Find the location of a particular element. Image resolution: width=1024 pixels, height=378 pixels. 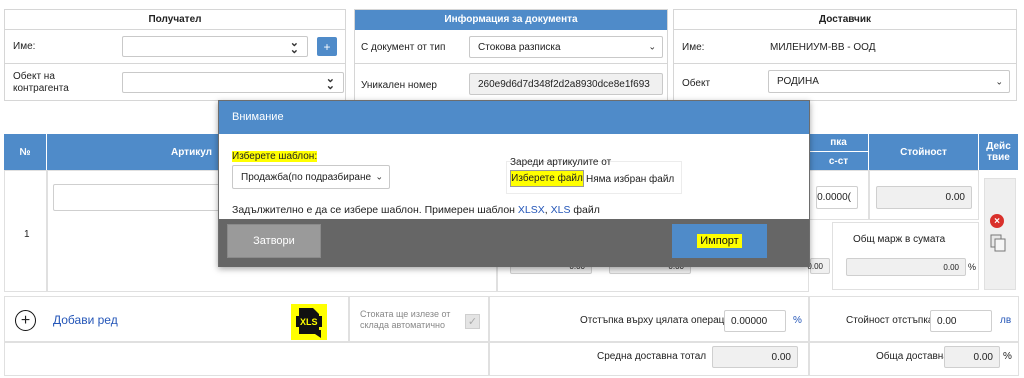

import-button: Импорт is located at coordinates (719, 241).